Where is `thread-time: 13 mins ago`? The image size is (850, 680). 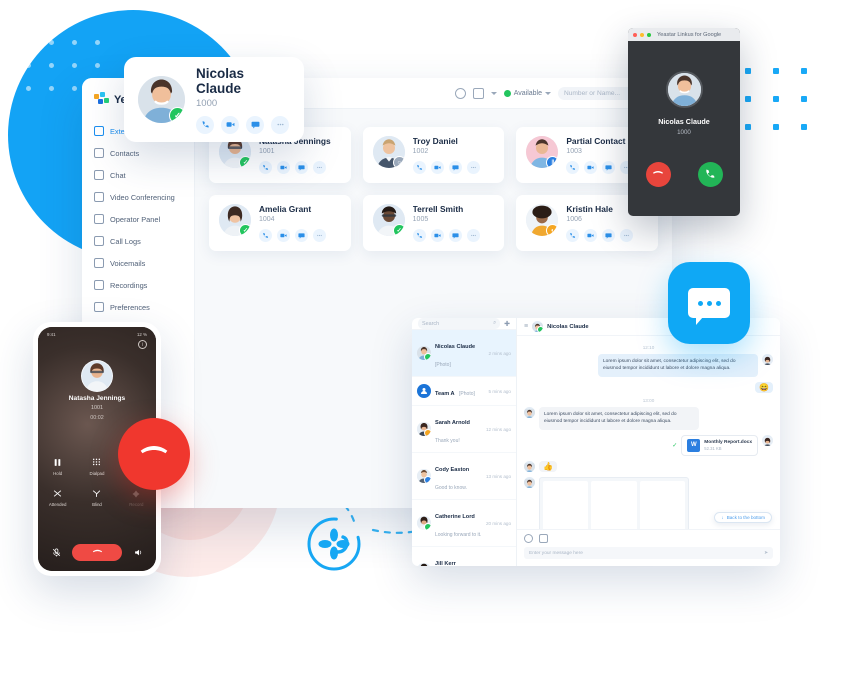
thread-time: 13 mins ago is located at coordinates (498, 476).